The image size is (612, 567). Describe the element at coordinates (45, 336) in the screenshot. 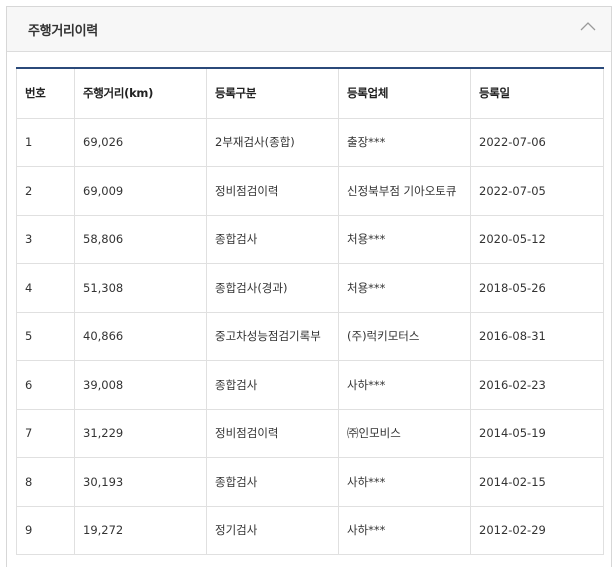

I see `cell-number: 5` at that location.